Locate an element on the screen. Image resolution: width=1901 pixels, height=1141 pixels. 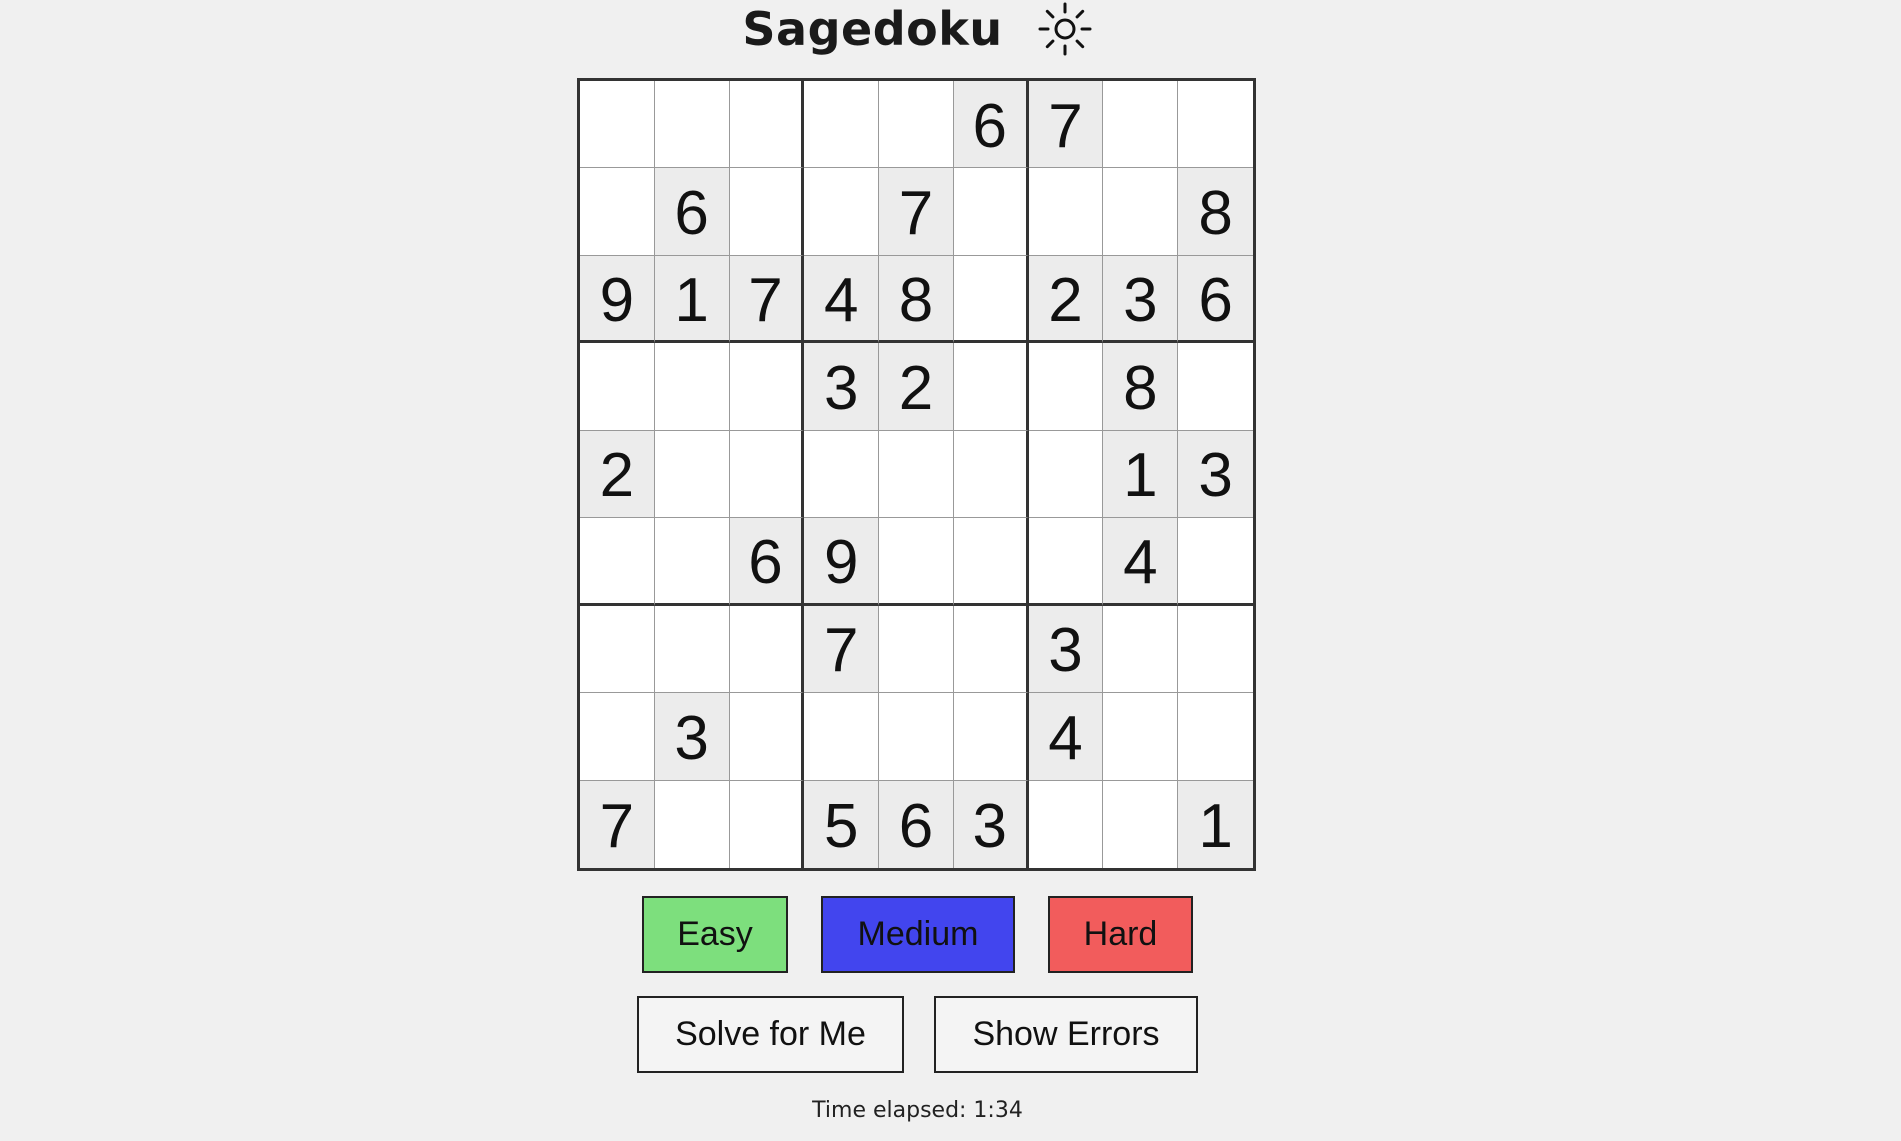
header: Sagedoku is located at coordinates (917, 29).